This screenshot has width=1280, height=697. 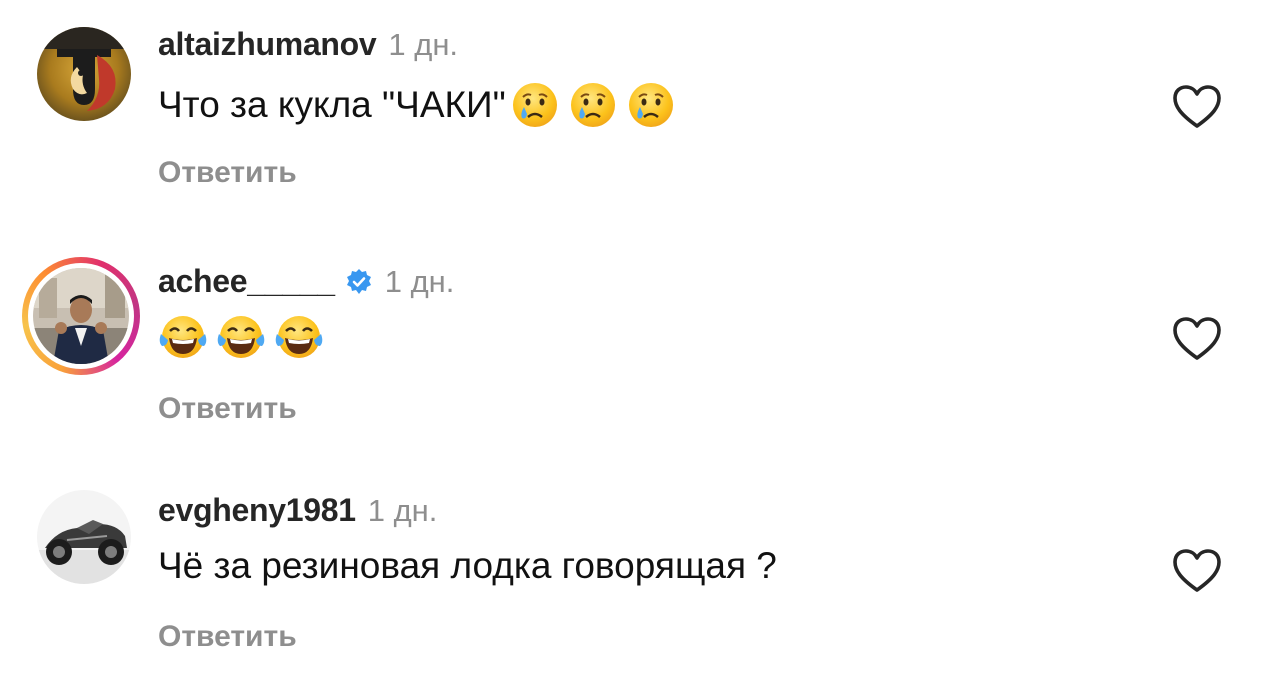 I want to click on username: evgheny1981, so click(x=257, y=510).